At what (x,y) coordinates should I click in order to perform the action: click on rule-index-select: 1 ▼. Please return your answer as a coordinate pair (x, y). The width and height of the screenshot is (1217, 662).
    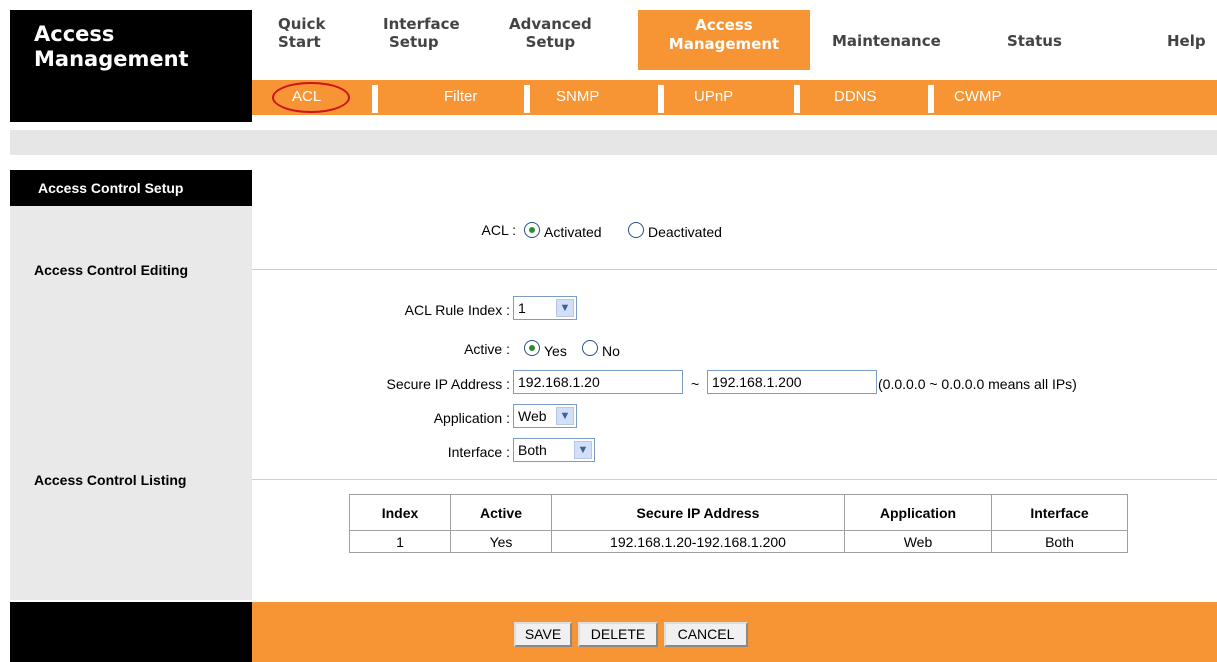
    Looking at the image, I should click on (545, 308).